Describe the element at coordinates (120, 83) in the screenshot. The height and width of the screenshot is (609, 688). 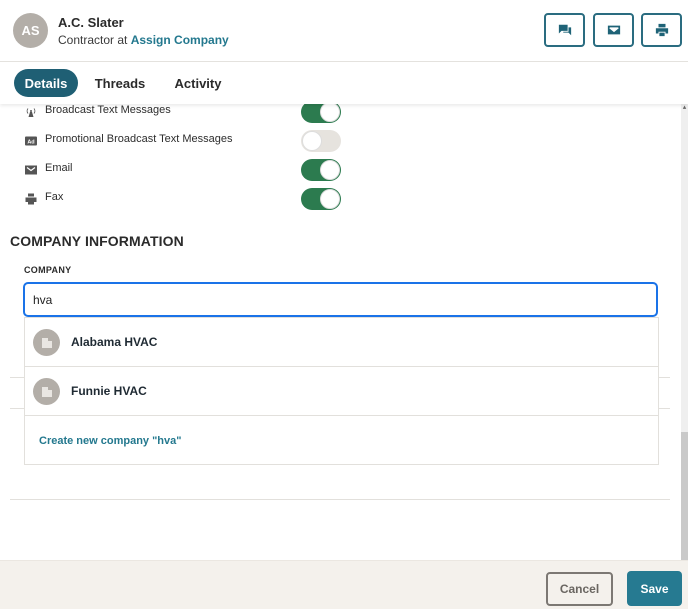
I see `tab-threads: Threads` at that location.